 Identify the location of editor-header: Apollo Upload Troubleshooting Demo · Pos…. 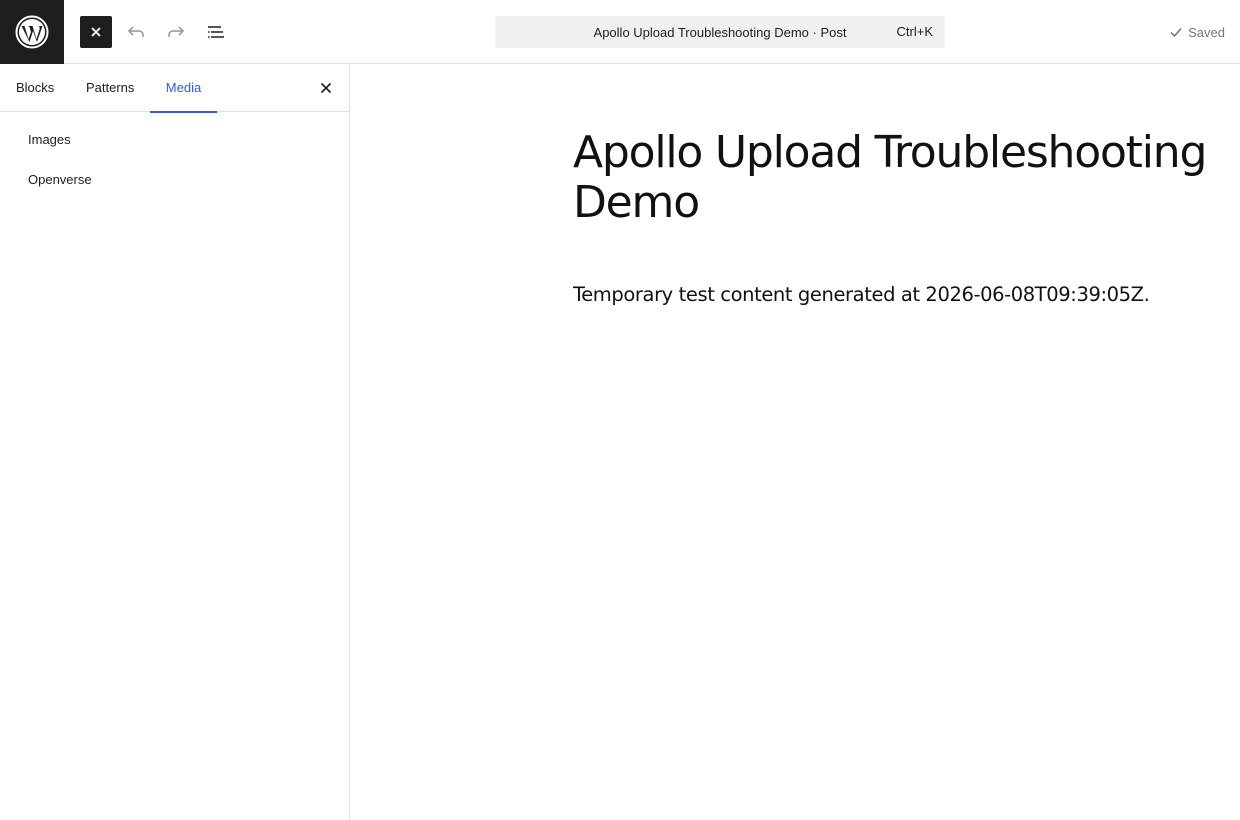
(620, 32).